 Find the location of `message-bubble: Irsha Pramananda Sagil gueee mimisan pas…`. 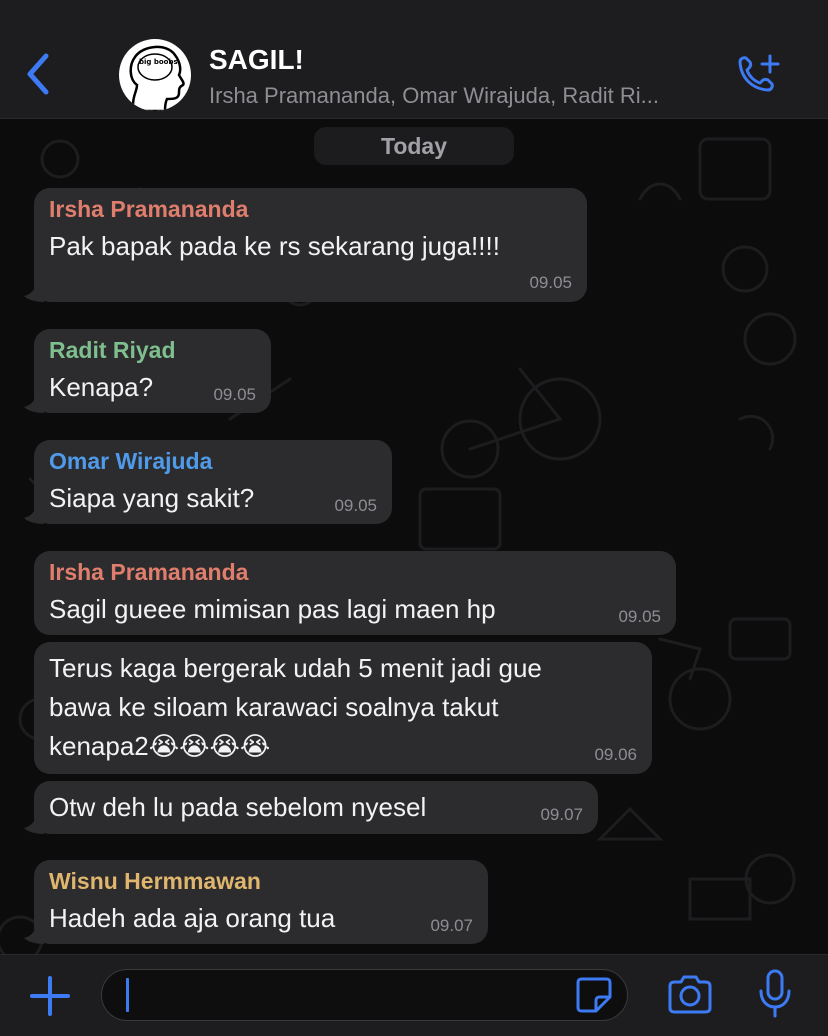

message-bubble: Irsha Pramananda Sagil gueee mimisan pas… is located at coordinates (355, 593).